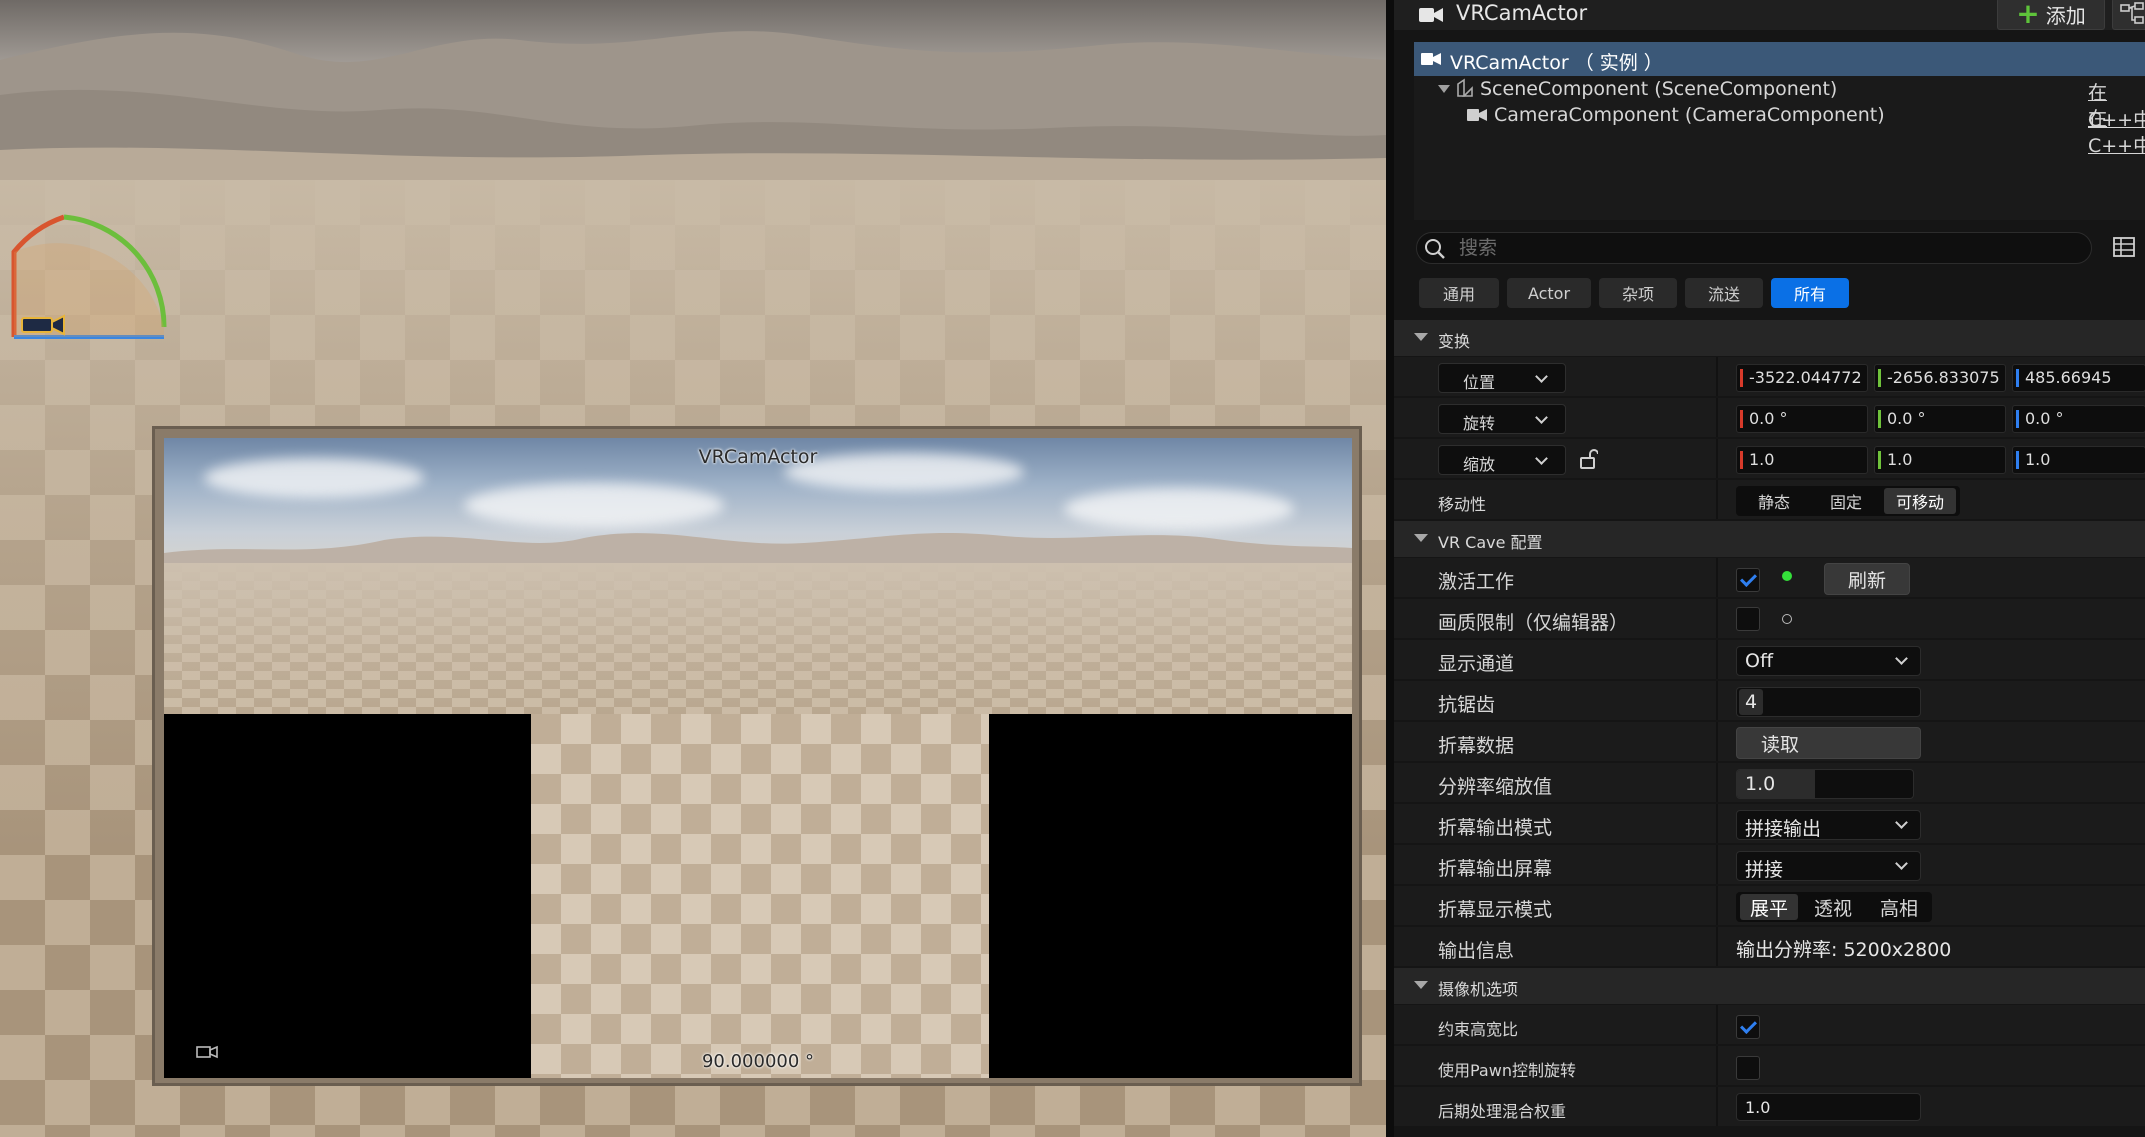 The width and height of the screenshot is (2145, 1137). Describe the element at coordinates (1769, 15) in the screenshot. I see `details-header: VRCamActor + 添加` at that location.